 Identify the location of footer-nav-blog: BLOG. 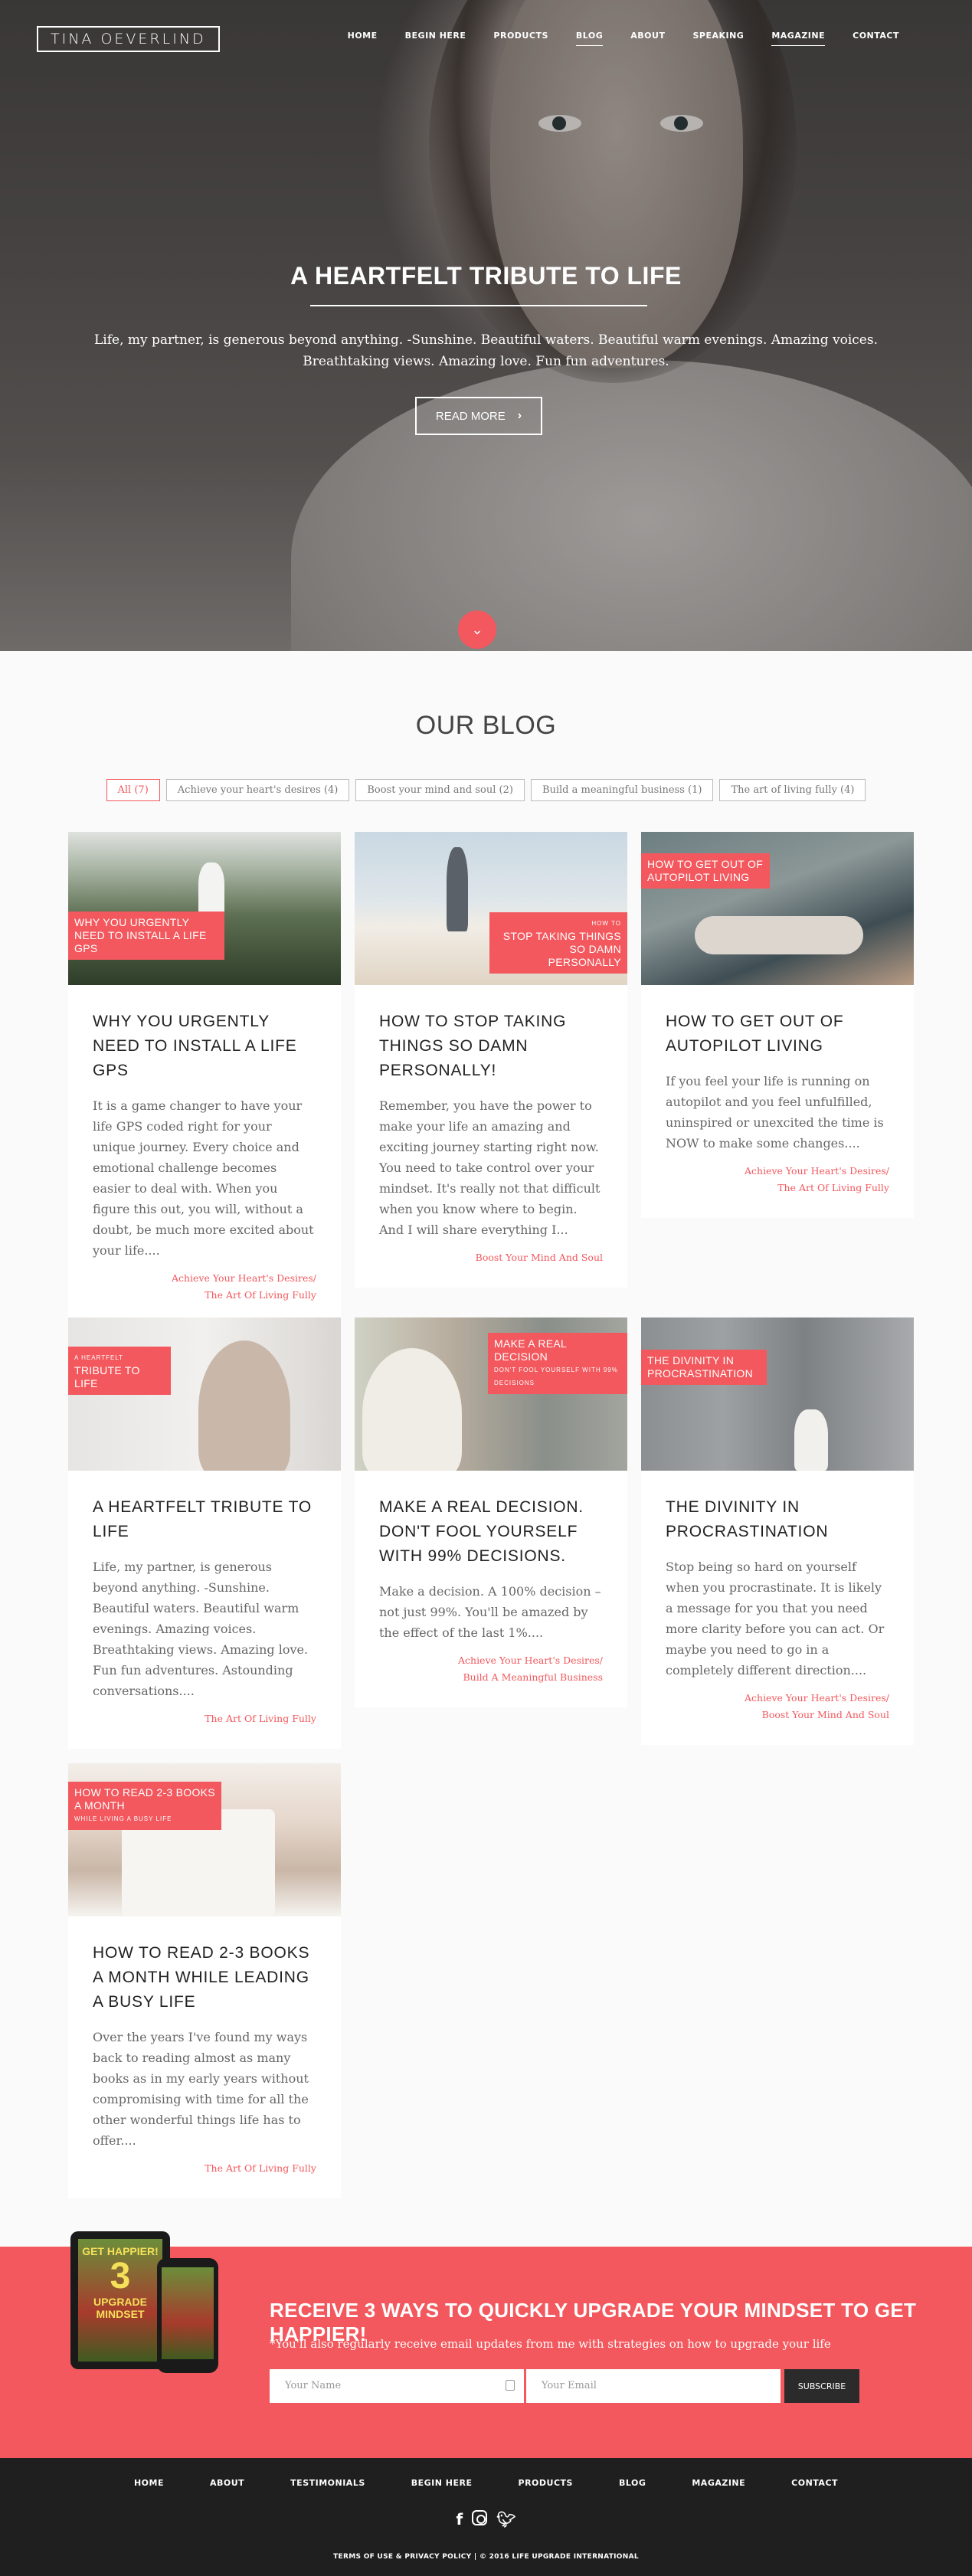
(632, 2483).